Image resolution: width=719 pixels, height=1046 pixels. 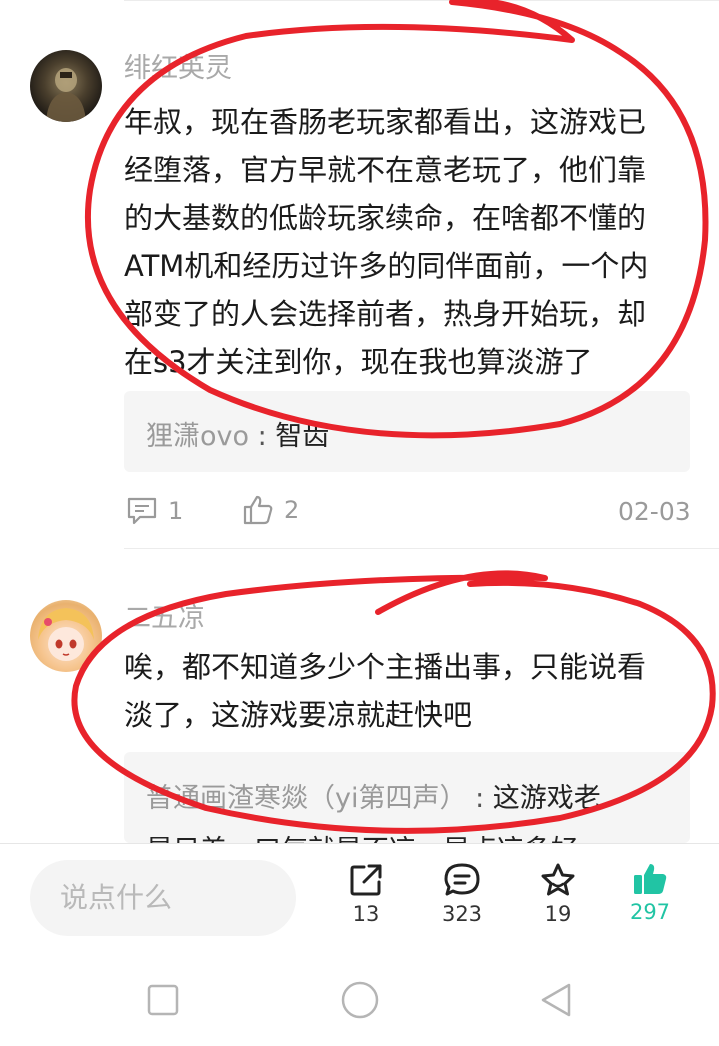 I want to click on reply-preview: 普通画渣寒燚（yi第四声） : 这游戏老 是只差一口气就是不凉，早点凉多好, so click(x=407, y=797).